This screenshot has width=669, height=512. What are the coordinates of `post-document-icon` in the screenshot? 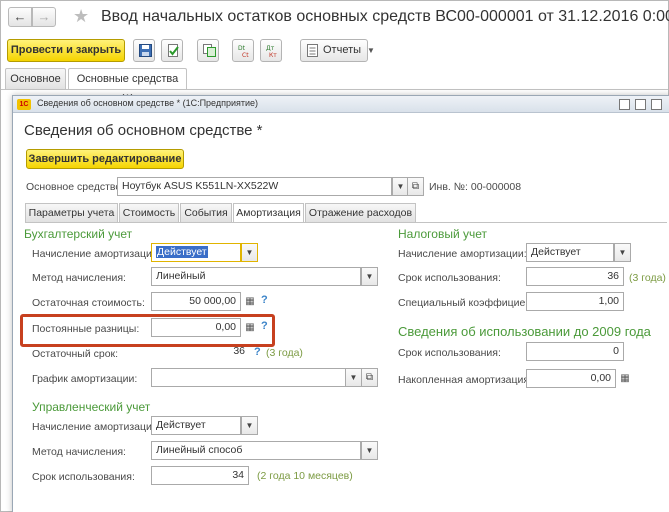 It's located at (173, 50).